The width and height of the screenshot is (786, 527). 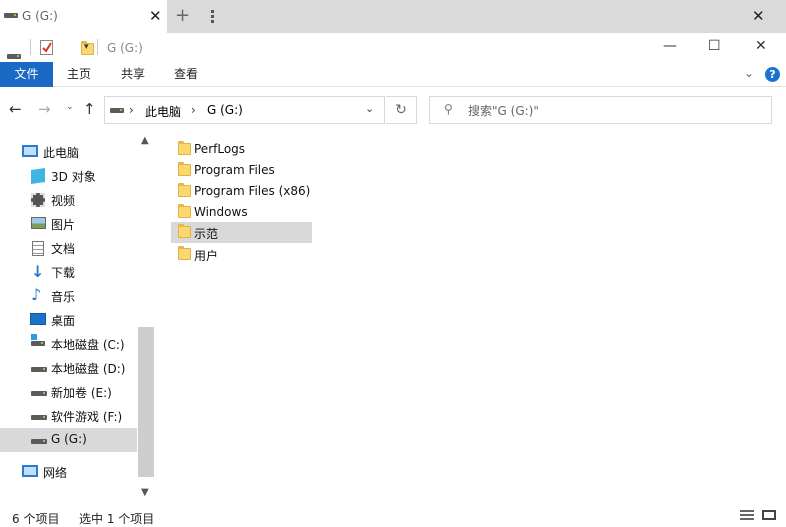 What do you see at coordinates (163, 111) in the screenshot?
I see `breadcrumb-this-pc: 此电脑` at bounding box center [163, 111].